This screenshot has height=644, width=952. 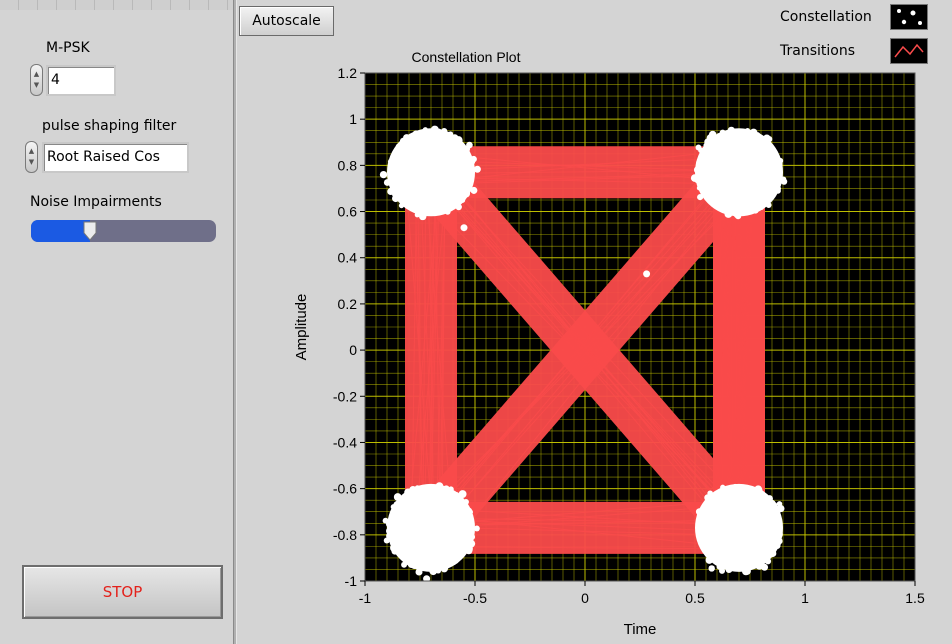 What do you see at coordinates (475, 598) in the screenshot?
I see `x-tick-label: -0.5` at bounding box center [475, 598].